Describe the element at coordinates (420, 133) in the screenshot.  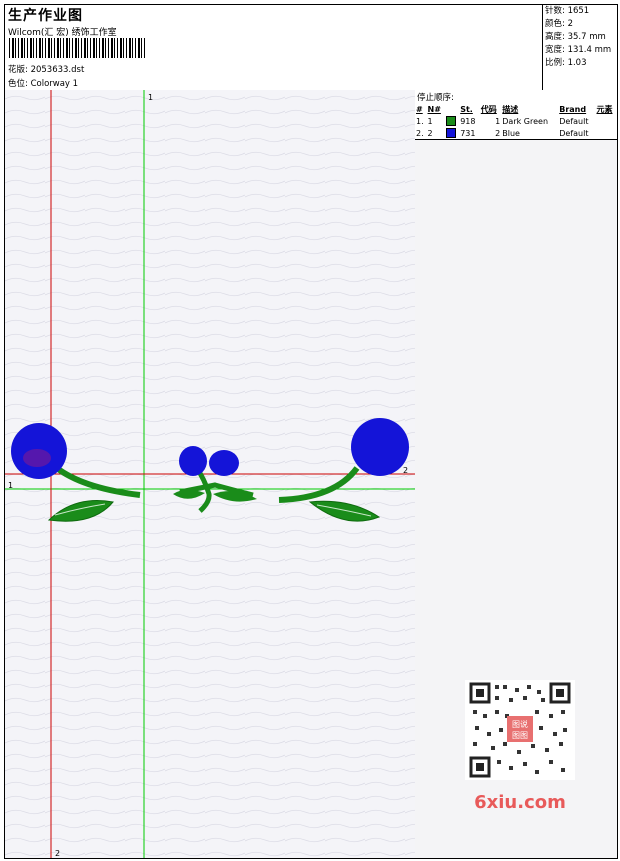
I see `row-index: 2.` at that location.